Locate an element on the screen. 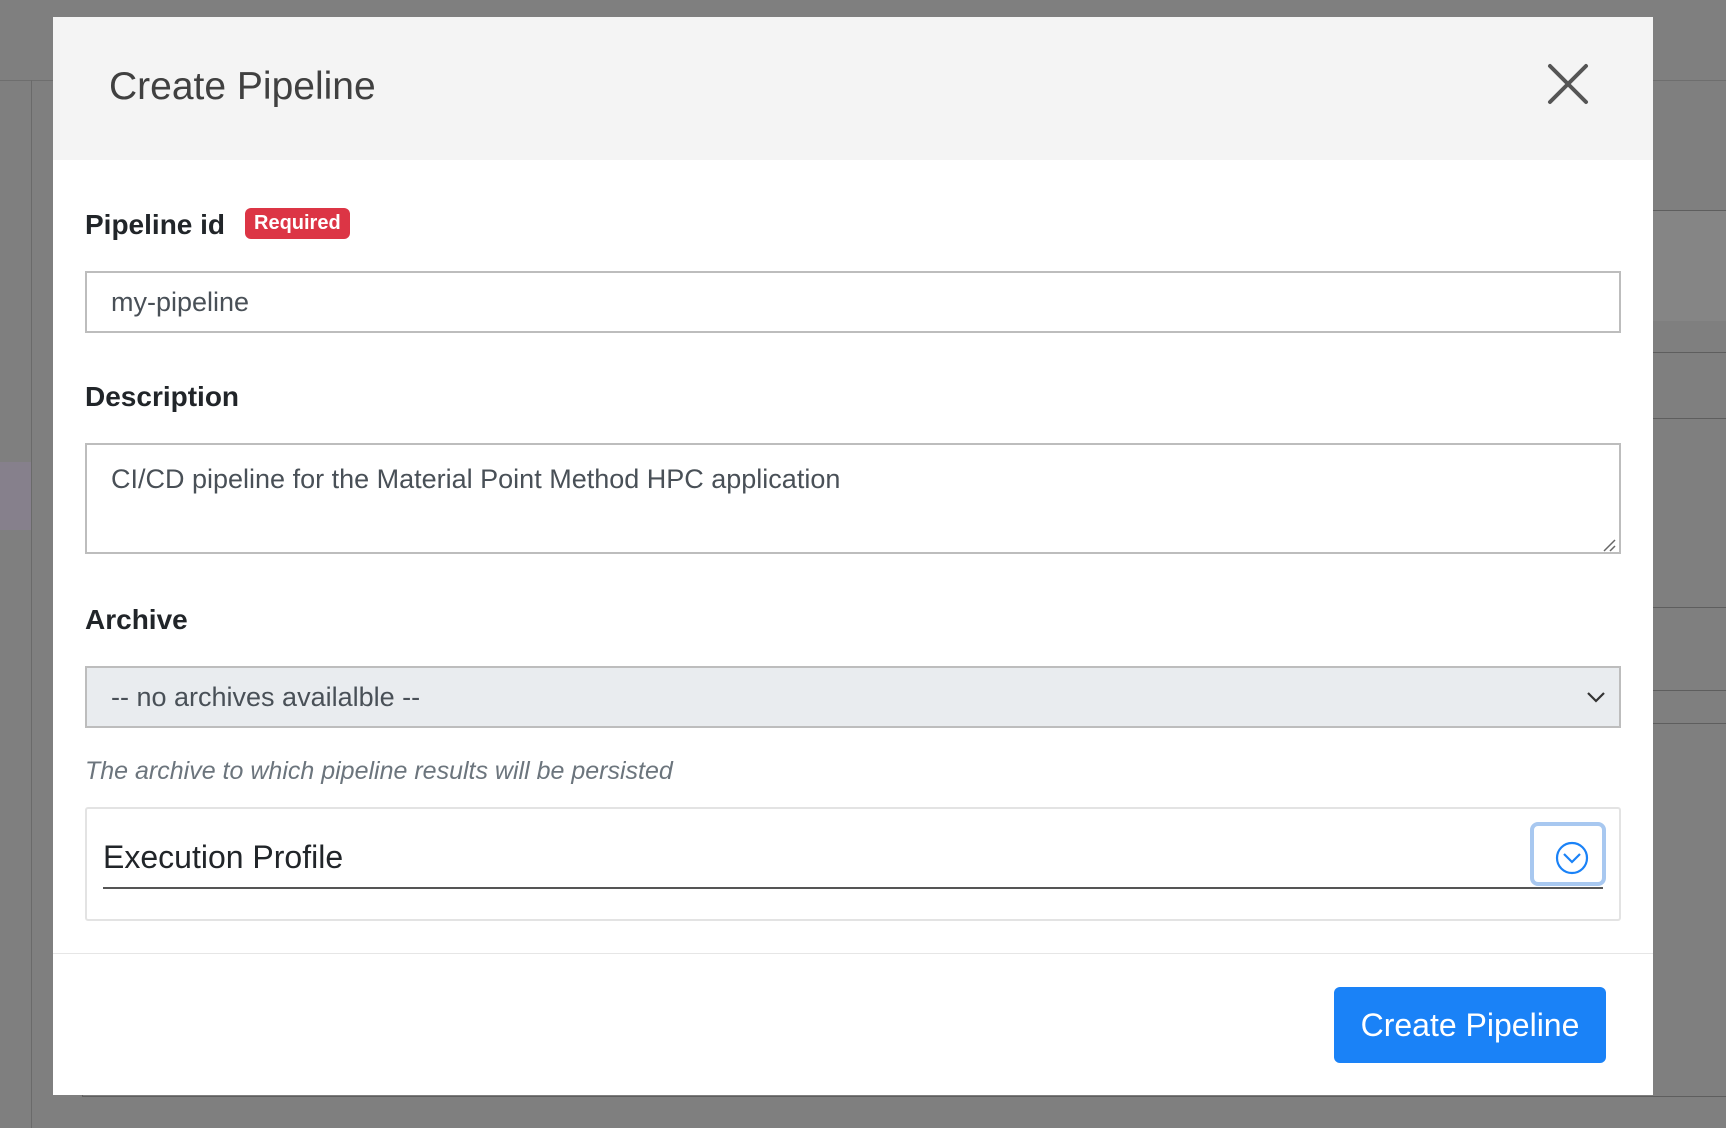 This screenshot has height=1128, width=1726. archive-select-wrapper: -- no archives availalble -- is located at coordinates (853, 697).